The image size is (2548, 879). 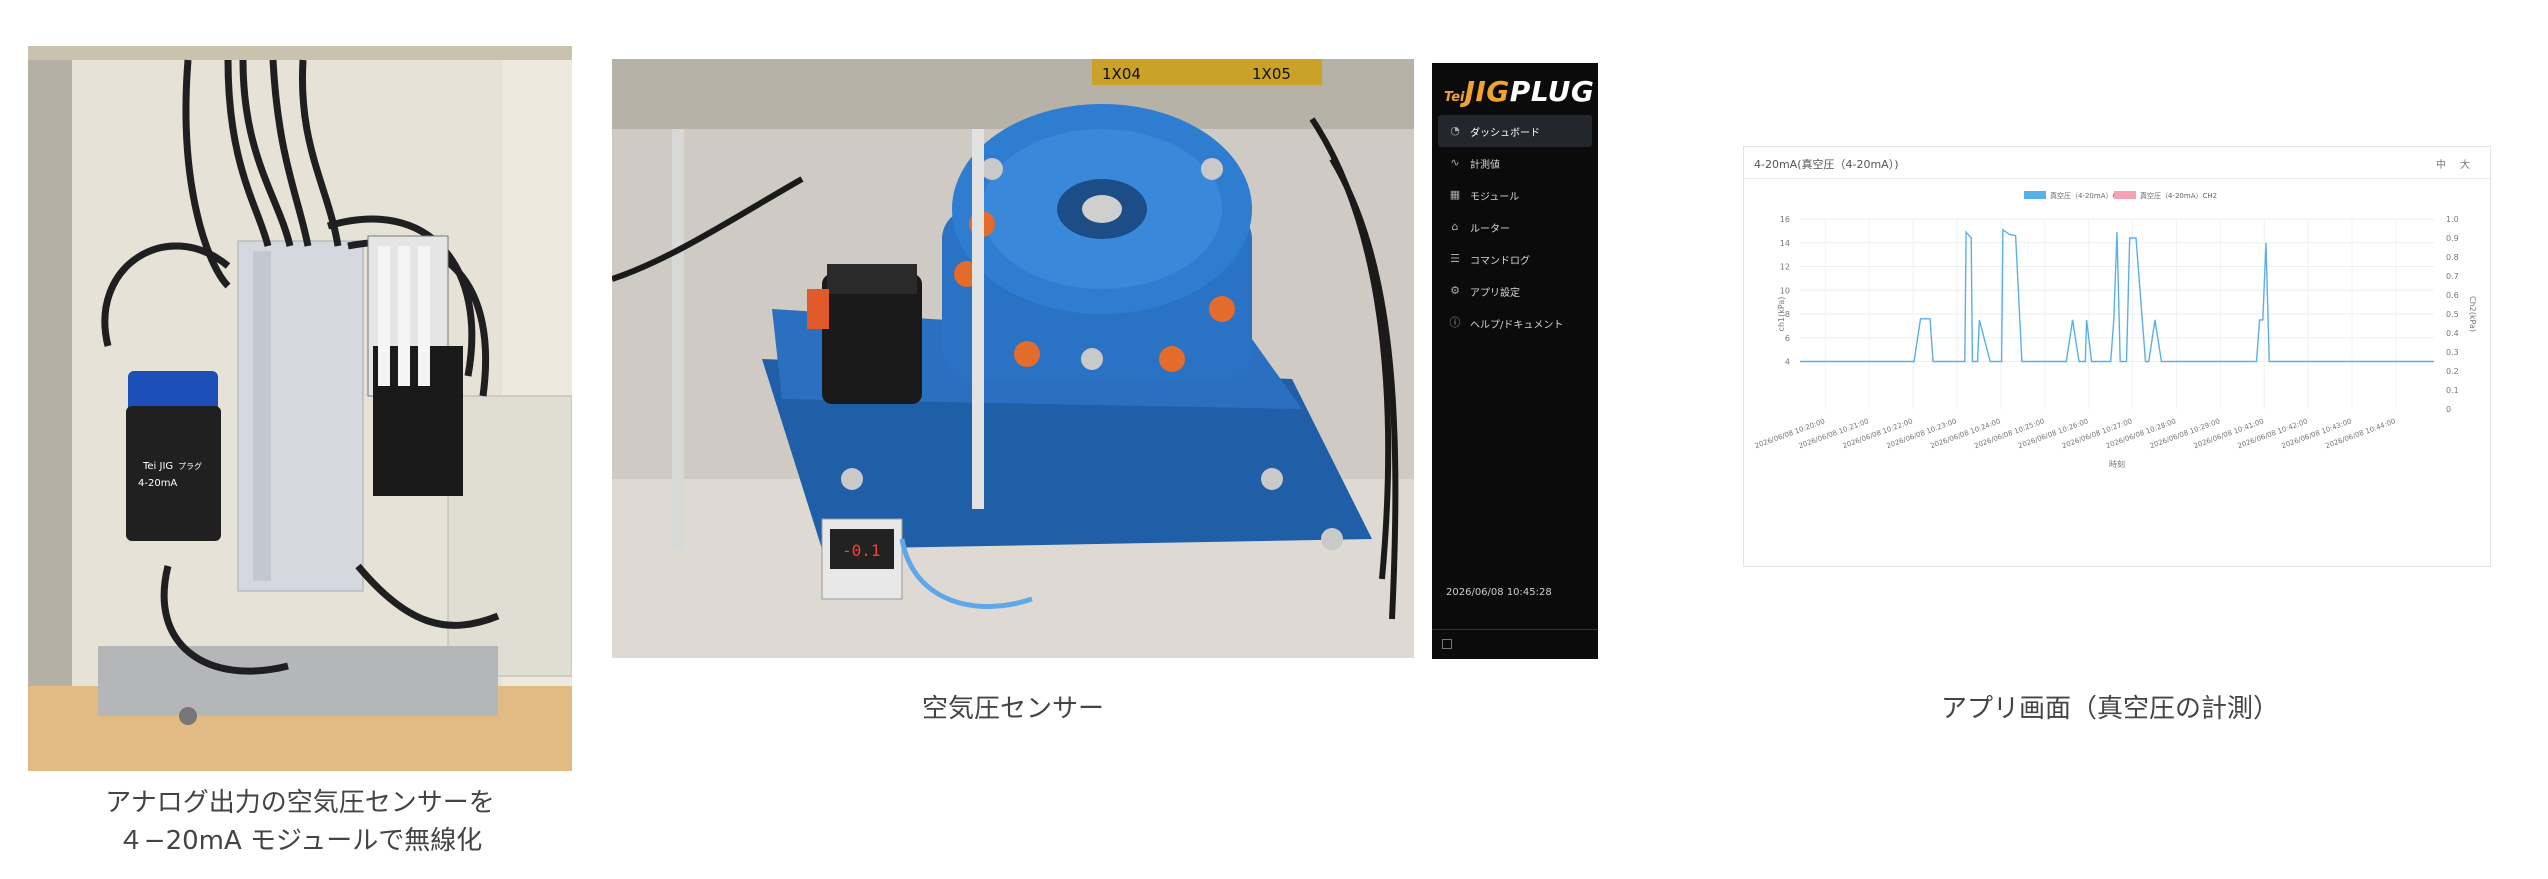 I want to click on sidebar-item-router: ⌂ ルーター, so click(x=1515, y=227).